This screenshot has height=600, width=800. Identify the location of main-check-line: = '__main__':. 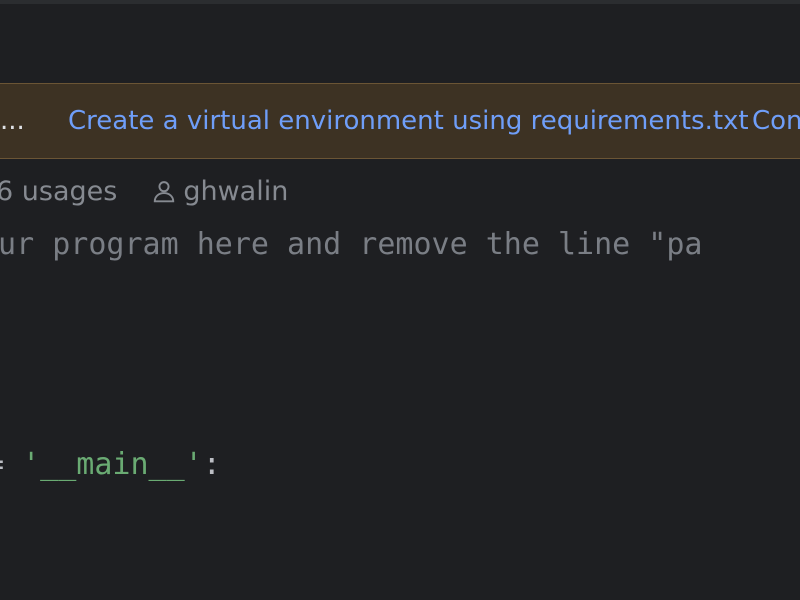
(110, 465).